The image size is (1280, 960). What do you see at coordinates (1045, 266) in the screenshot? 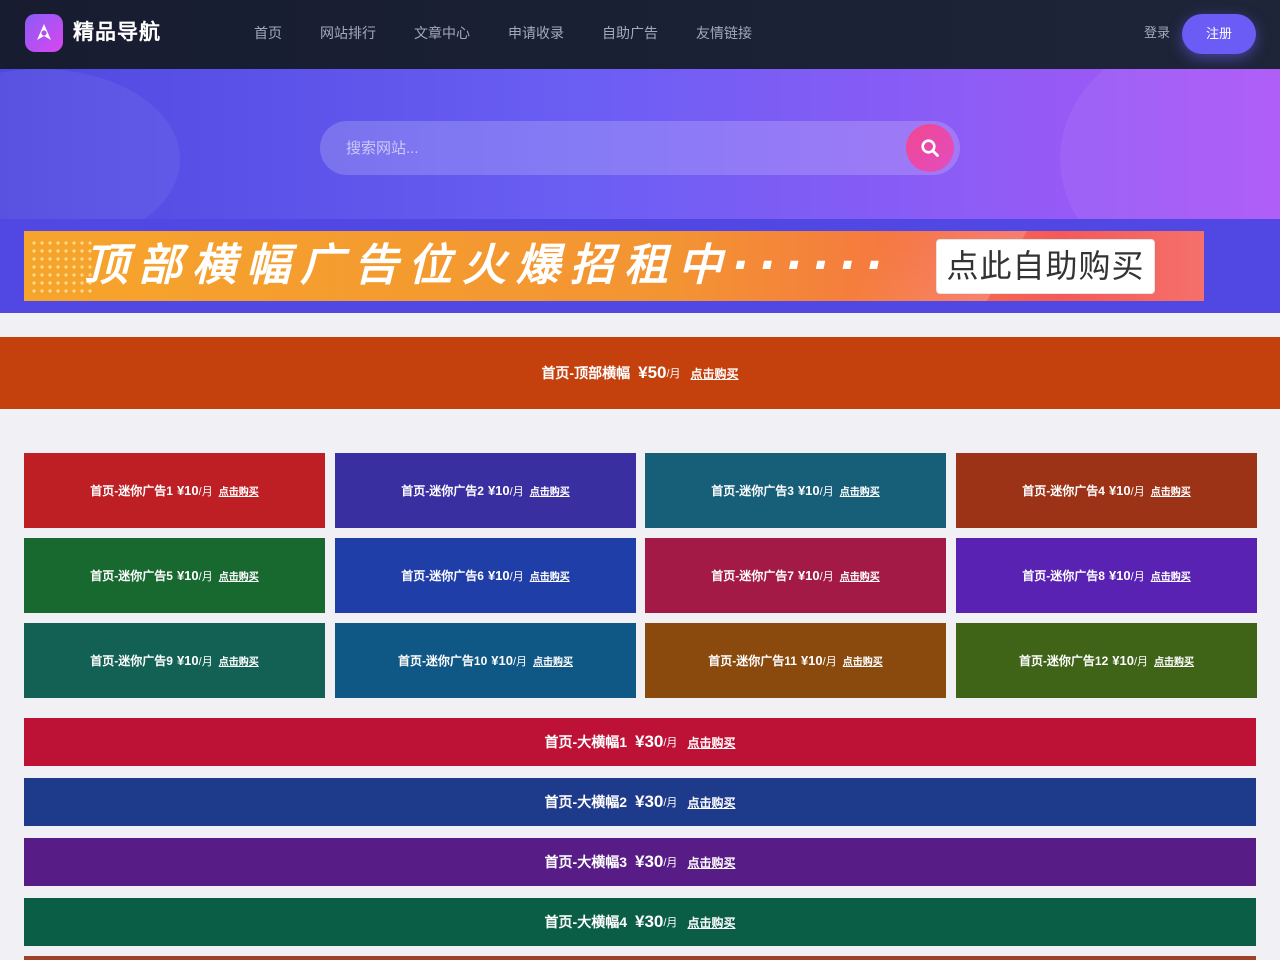
I see `banner-buy-button: 点此自助购买` at bounding box center [1045, 266].